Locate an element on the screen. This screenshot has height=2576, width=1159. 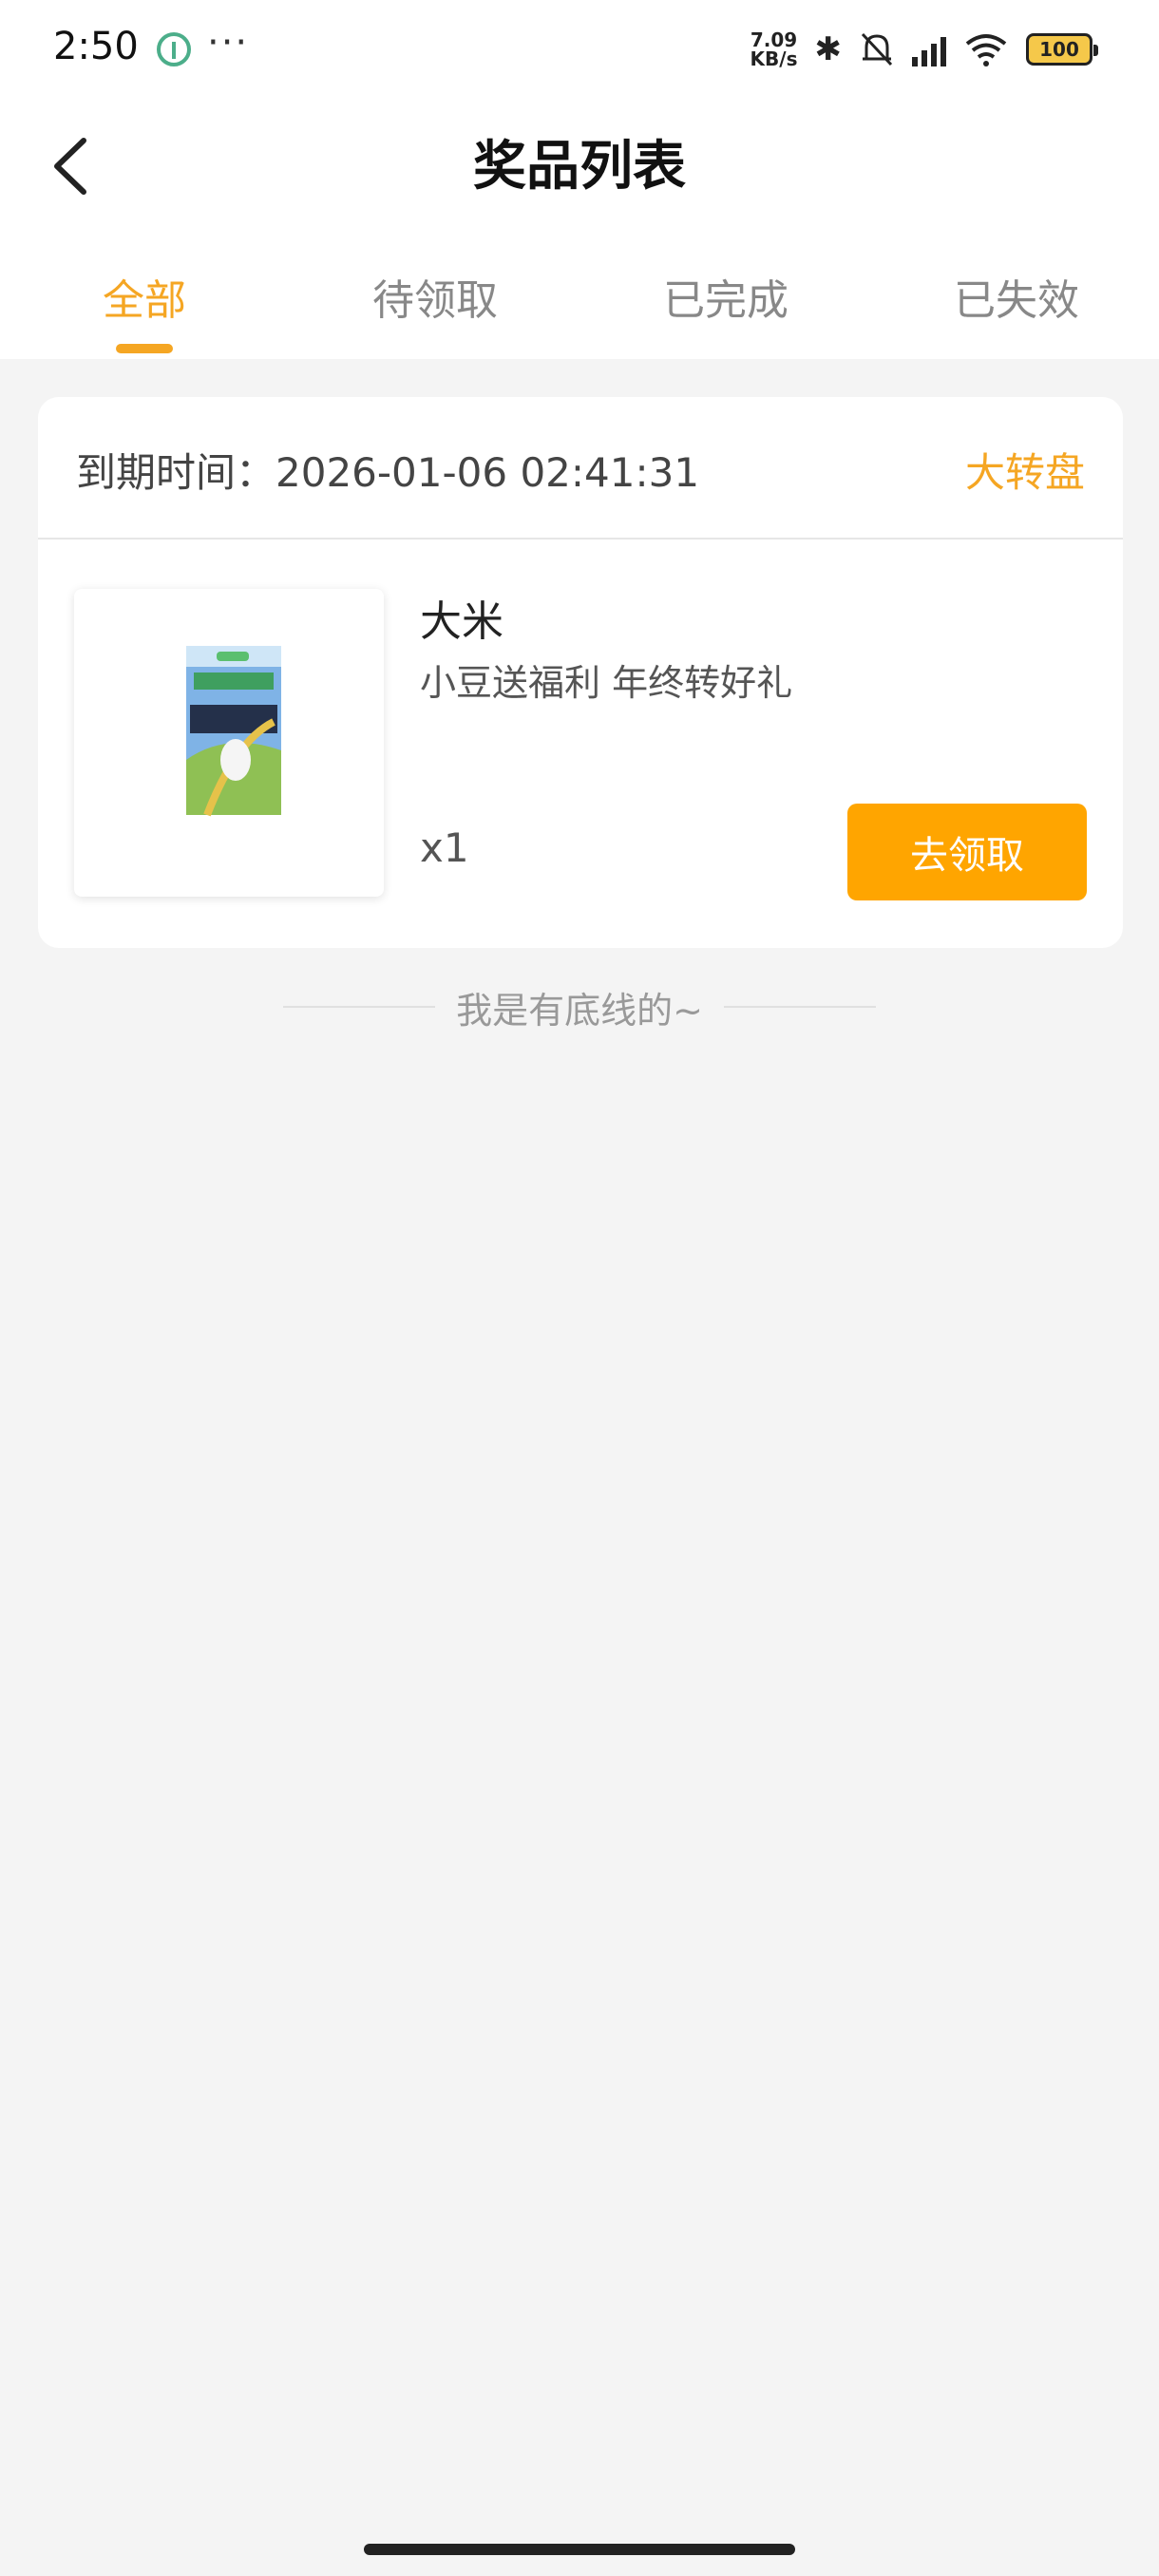
prize-source-link: 大转盘 is located at coordinates (1025, 470).